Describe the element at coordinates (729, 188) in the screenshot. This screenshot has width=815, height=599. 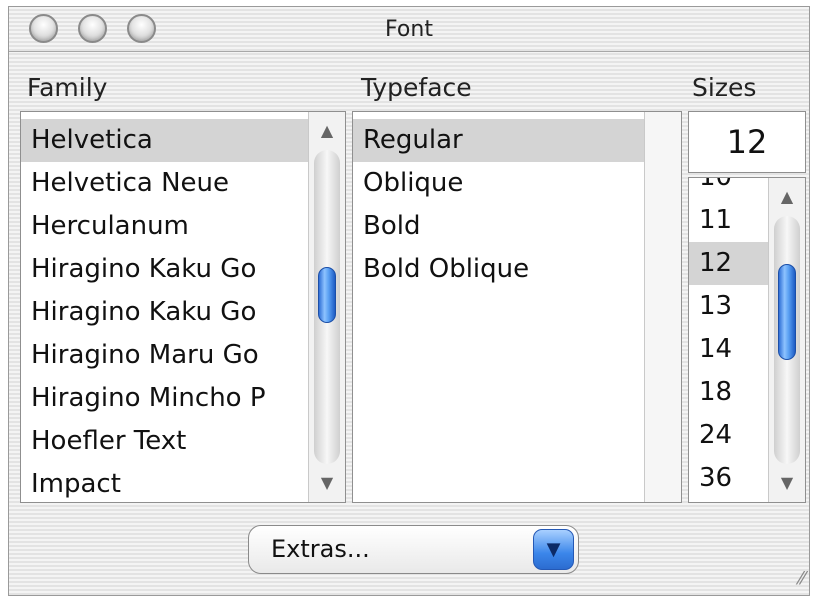
I see `size-list-item: 10` at that location.